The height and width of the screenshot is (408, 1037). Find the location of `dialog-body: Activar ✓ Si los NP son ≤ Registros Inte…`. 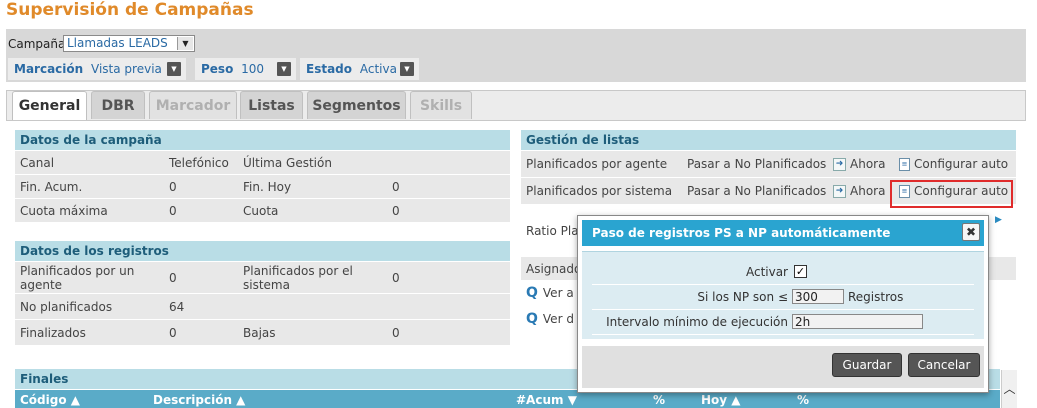

dialog-body: Activar ✓ Si los NP son ≤ Registros Inte… is located at coordinates (783, 295).